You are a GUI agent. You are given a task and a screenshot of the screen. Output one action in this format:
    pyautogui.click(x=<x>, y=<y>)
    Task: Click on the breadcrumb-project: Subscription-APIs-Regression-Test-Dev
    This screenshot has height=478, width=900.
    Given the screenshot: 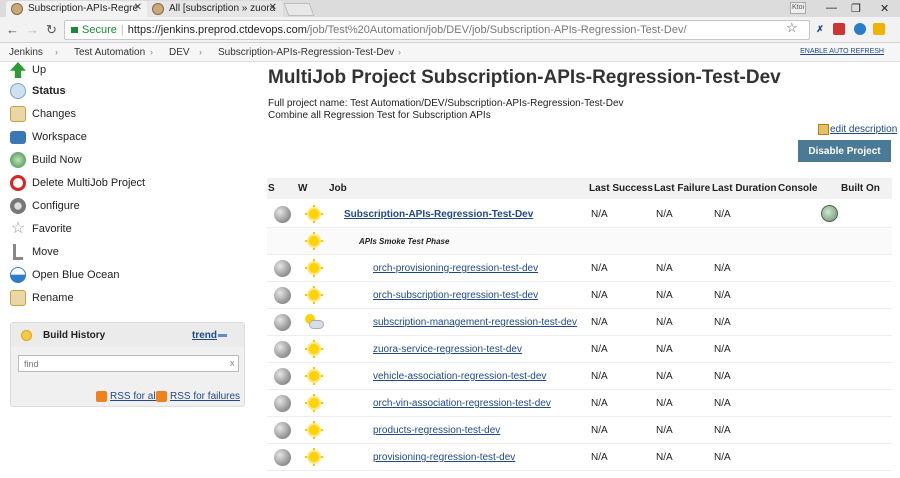 What is the action you would take?
    pyautogui.click(x=306, y=52)
    